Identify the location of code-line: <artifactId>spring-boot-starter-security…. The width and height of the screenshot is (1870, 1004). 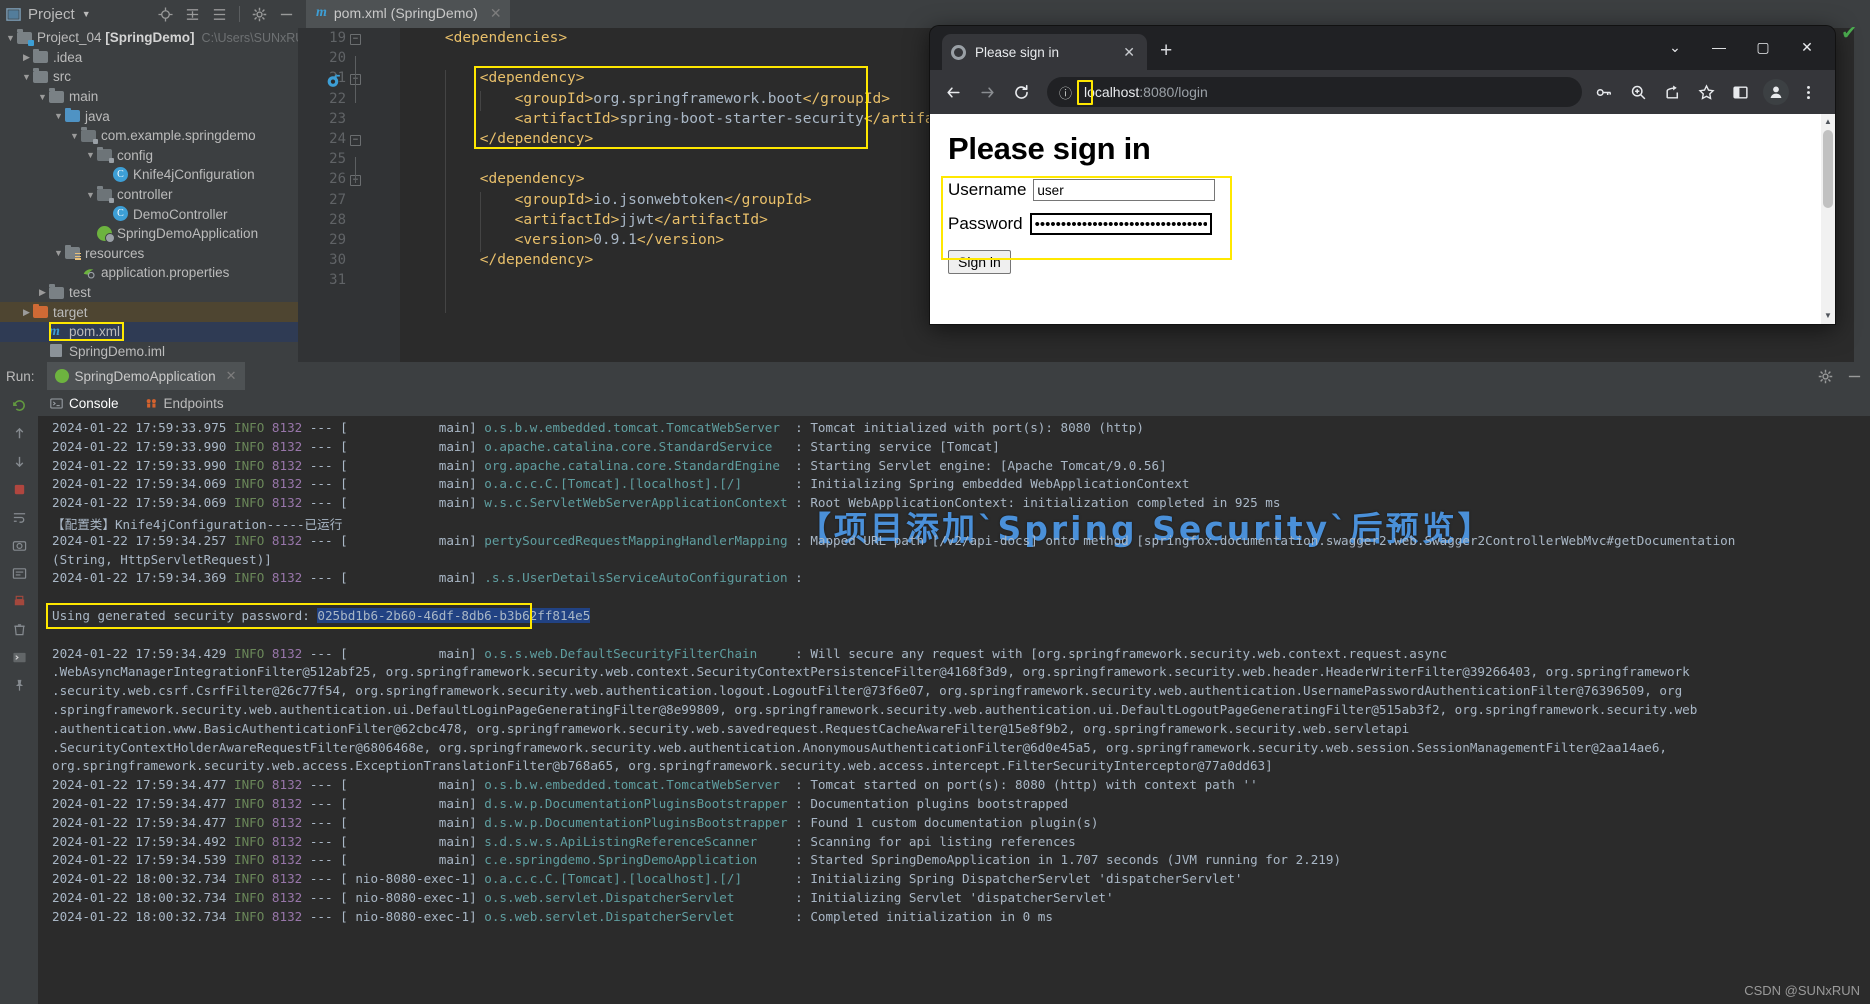
(746, 119).